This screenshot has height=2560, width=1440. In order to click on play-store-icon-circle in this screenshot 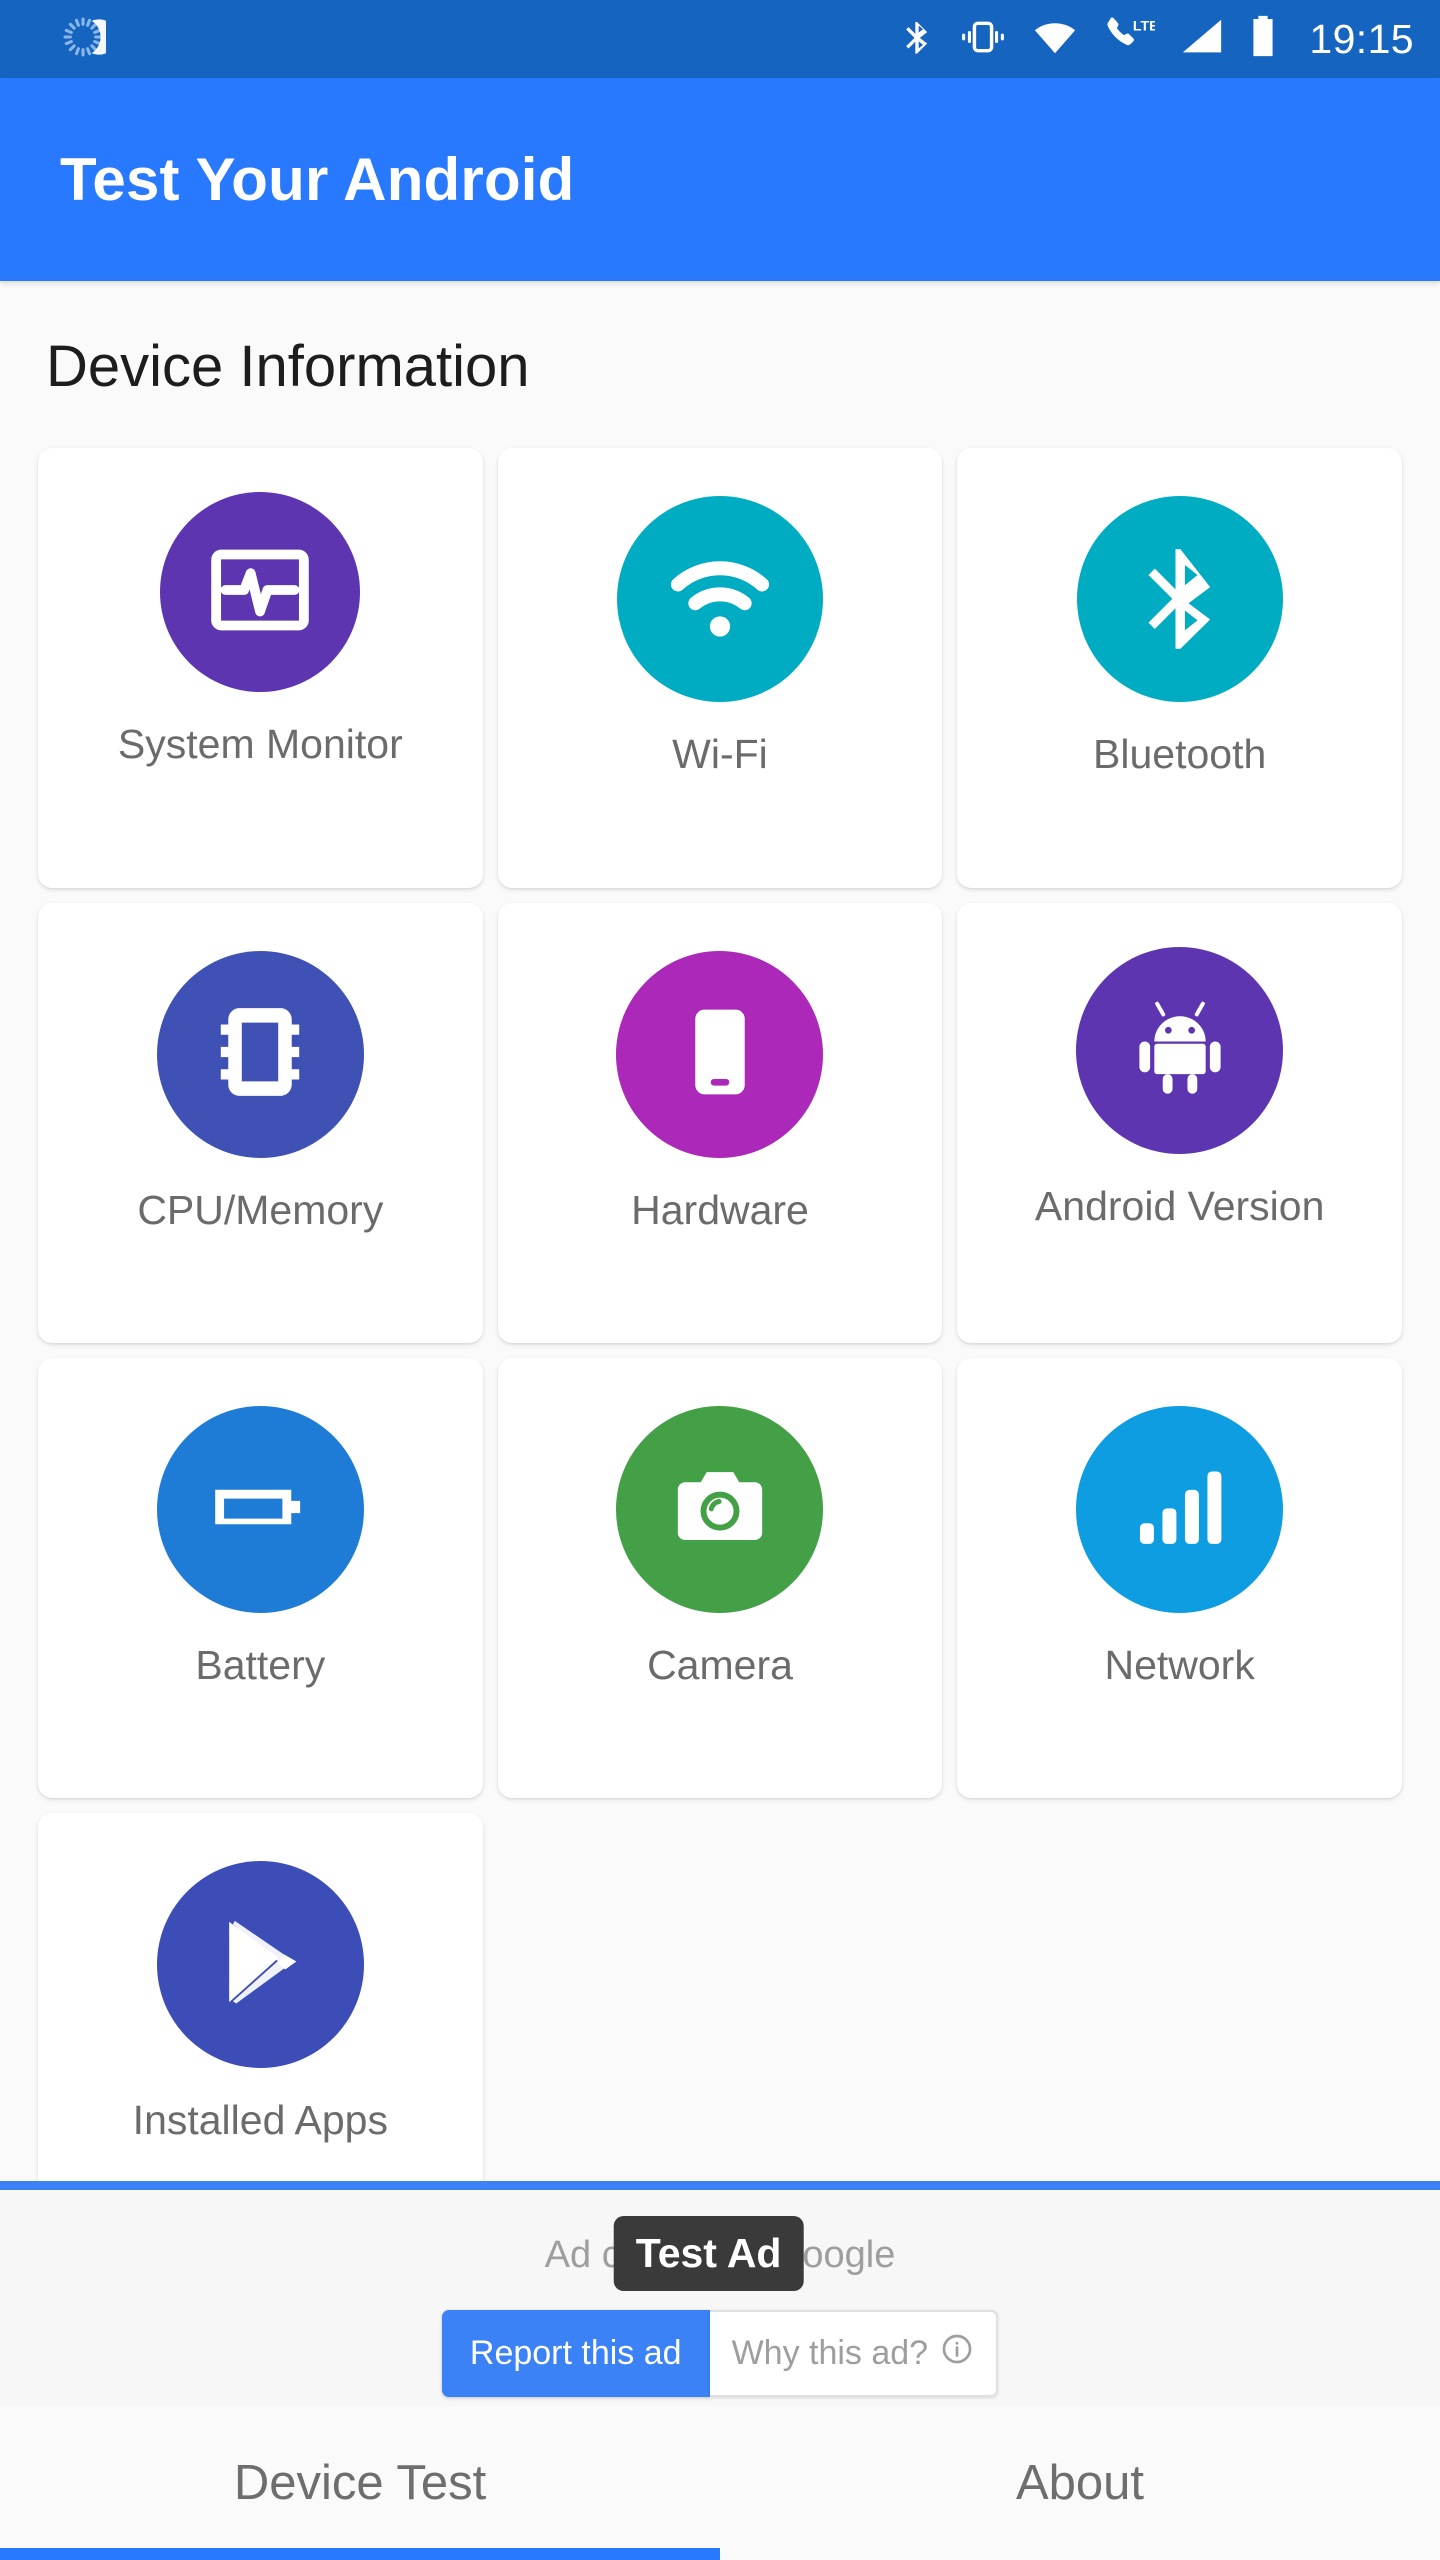, I will do `click(260, 1964)`.